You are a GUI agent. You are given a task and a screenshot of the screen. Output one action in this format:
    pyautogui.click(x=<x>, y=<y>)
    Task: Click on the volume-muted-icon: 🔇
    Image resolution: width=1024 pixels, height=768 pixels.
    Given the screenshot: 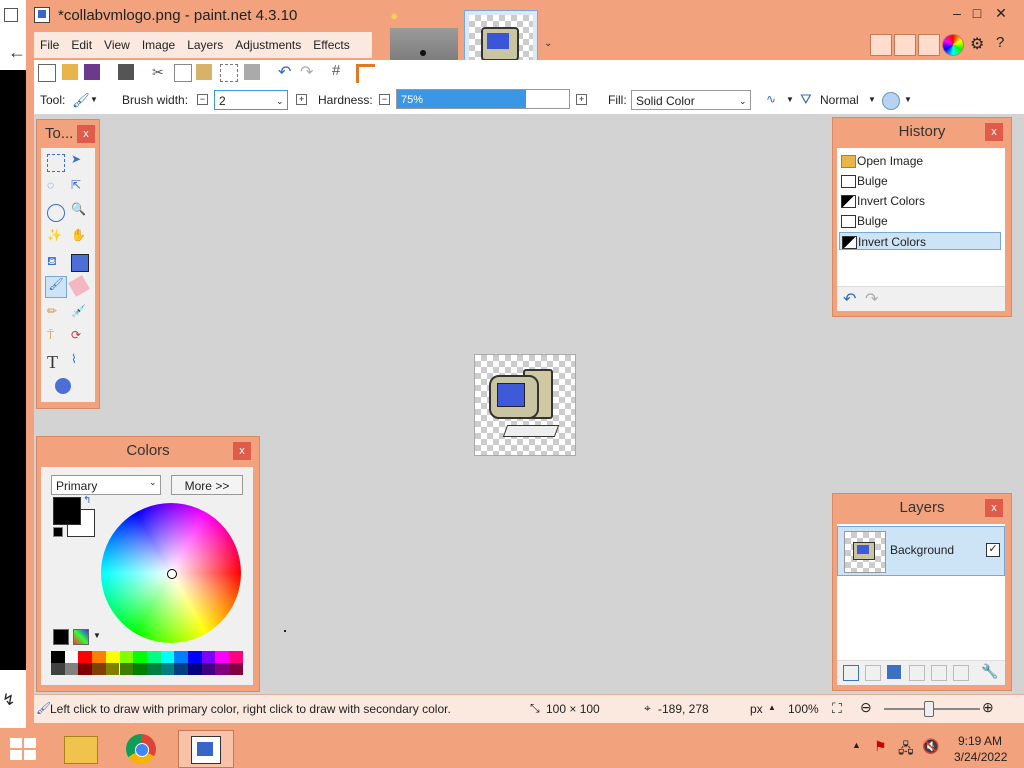 What is the action you would take?
    pyautogui.click(x=930, y=746)
    